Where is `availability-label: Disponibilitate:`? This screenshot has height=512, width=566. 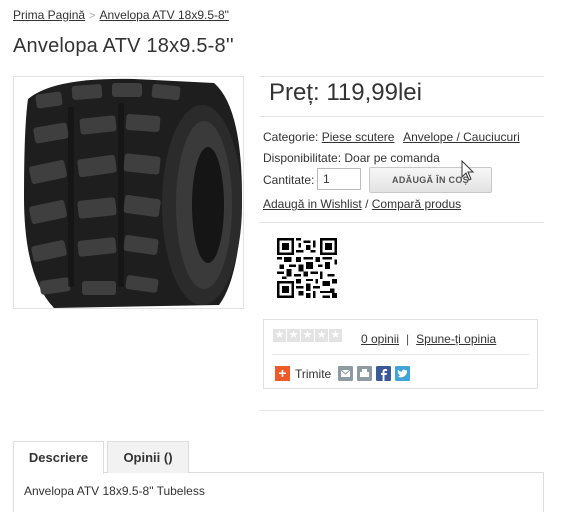 availability-label: Disponibilitate: is located at coordinates (302, 158).